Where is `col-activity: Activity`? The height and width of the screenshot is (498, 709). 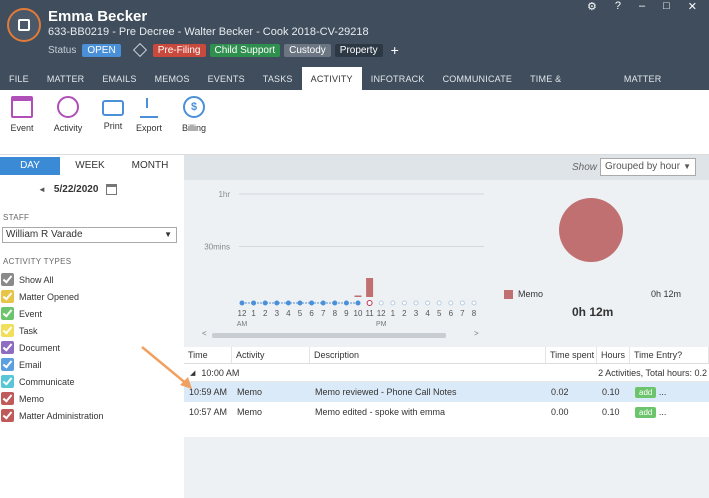
col-activity: Activity is located at coordinates (271, 355).